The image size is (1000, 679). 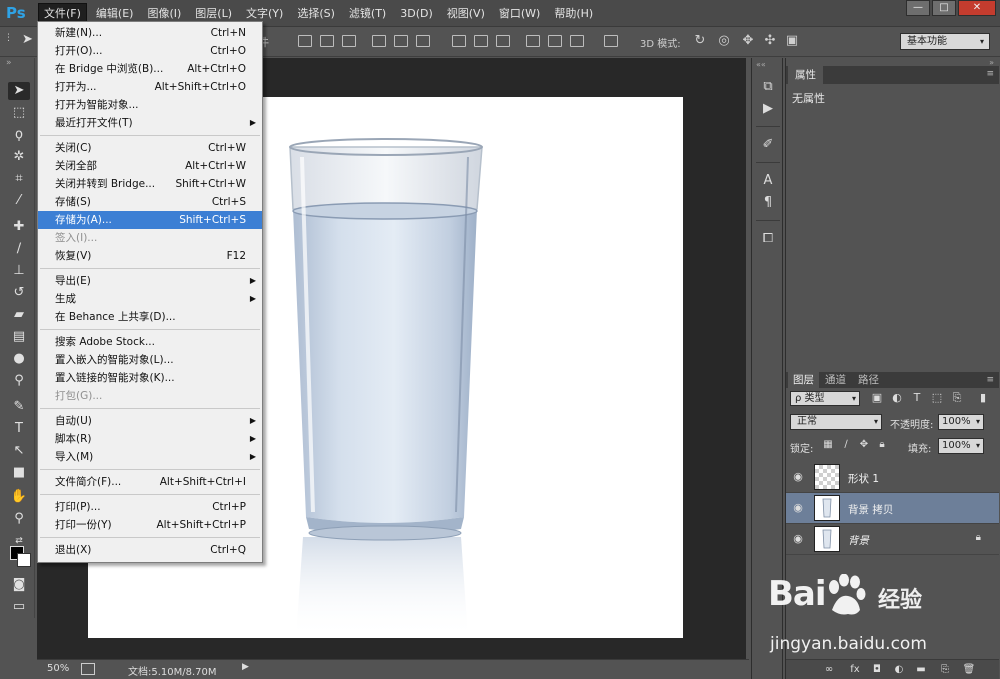 What do you see at coordinates (803, 380) in the screenshot?
I see `tab-layers: 图层` at bounding box center [803, 380].